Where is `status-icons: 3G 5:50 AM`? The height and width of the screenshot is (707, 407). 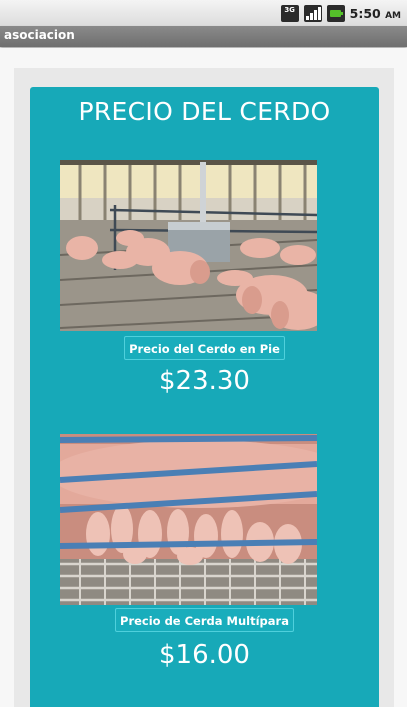
status-icons: 3G 5:50 AM is located at coordinates (340, 13).